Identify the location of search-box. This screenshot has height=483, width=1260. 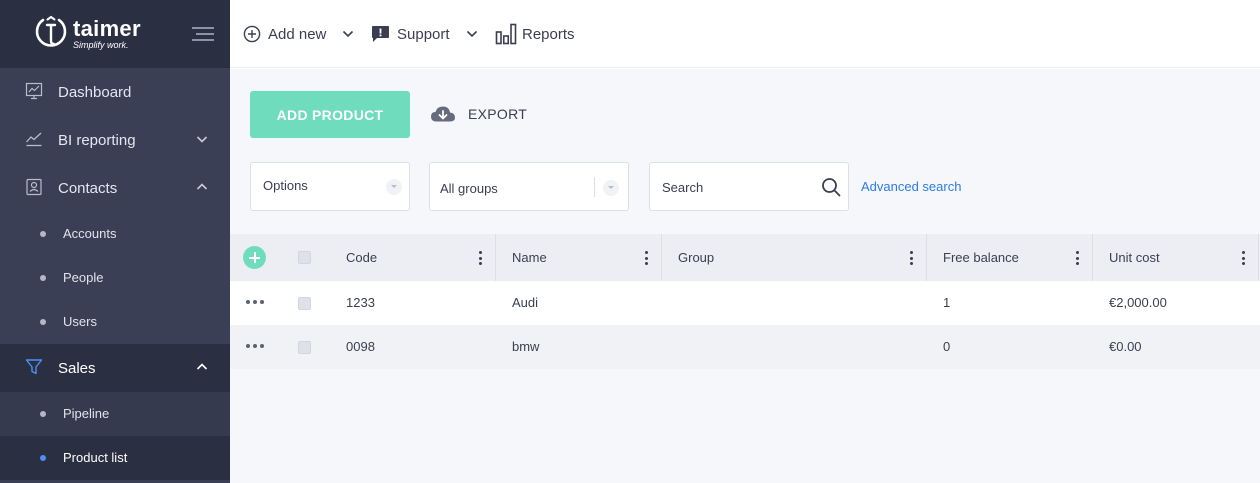
(749, 186).